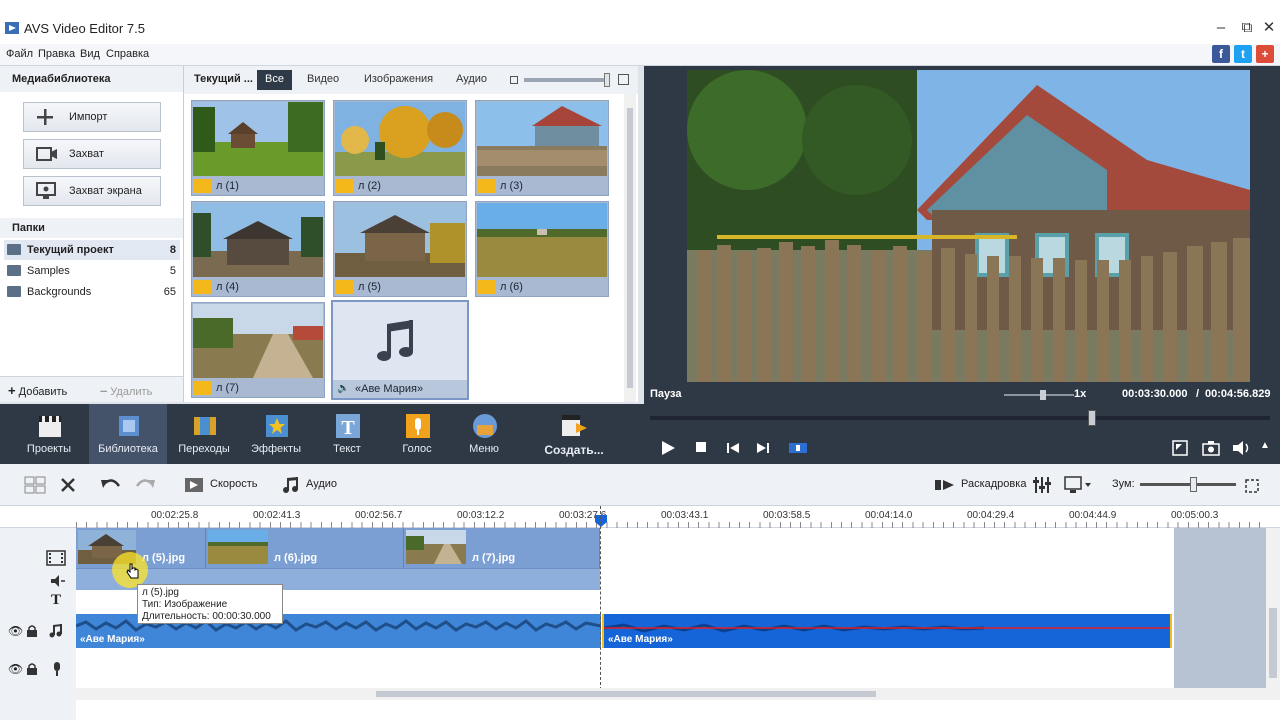  Describe the element at coordinates (1188, 484) in the screenshot. I see `zoom-slider` at that location.